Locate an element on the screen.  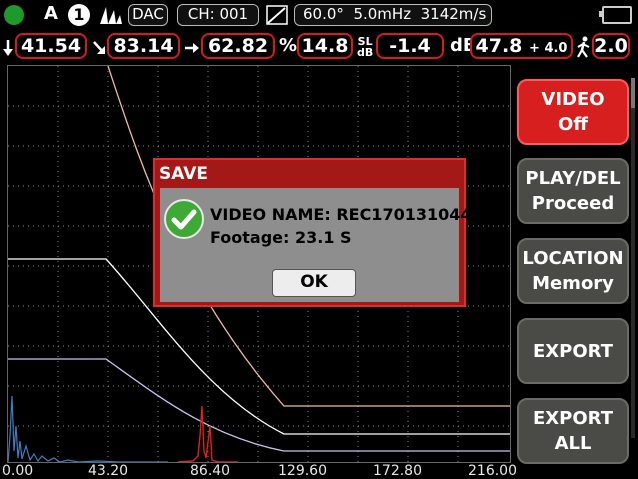
channel-badge: CH: 001 is located at coordinates (218, 15).